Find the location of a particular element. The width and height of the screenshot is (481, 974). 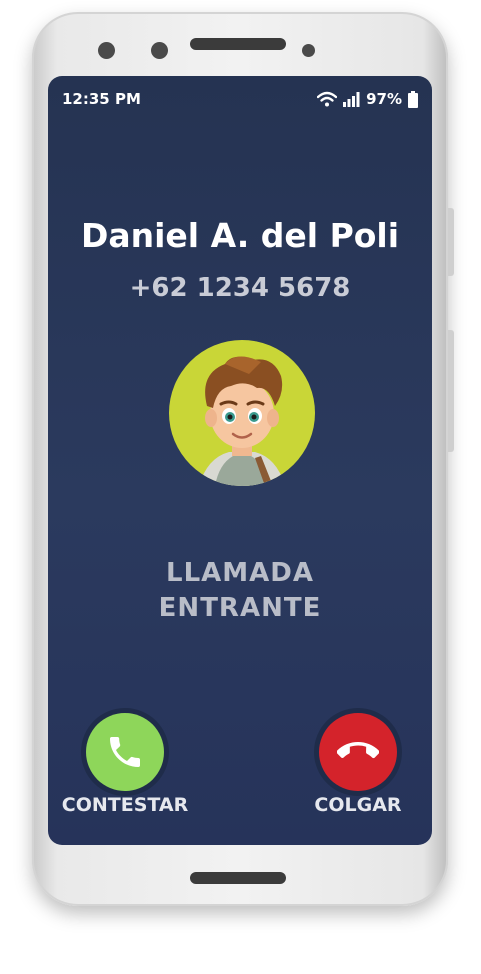

side-button-lower is located at coordinates (451, 391).